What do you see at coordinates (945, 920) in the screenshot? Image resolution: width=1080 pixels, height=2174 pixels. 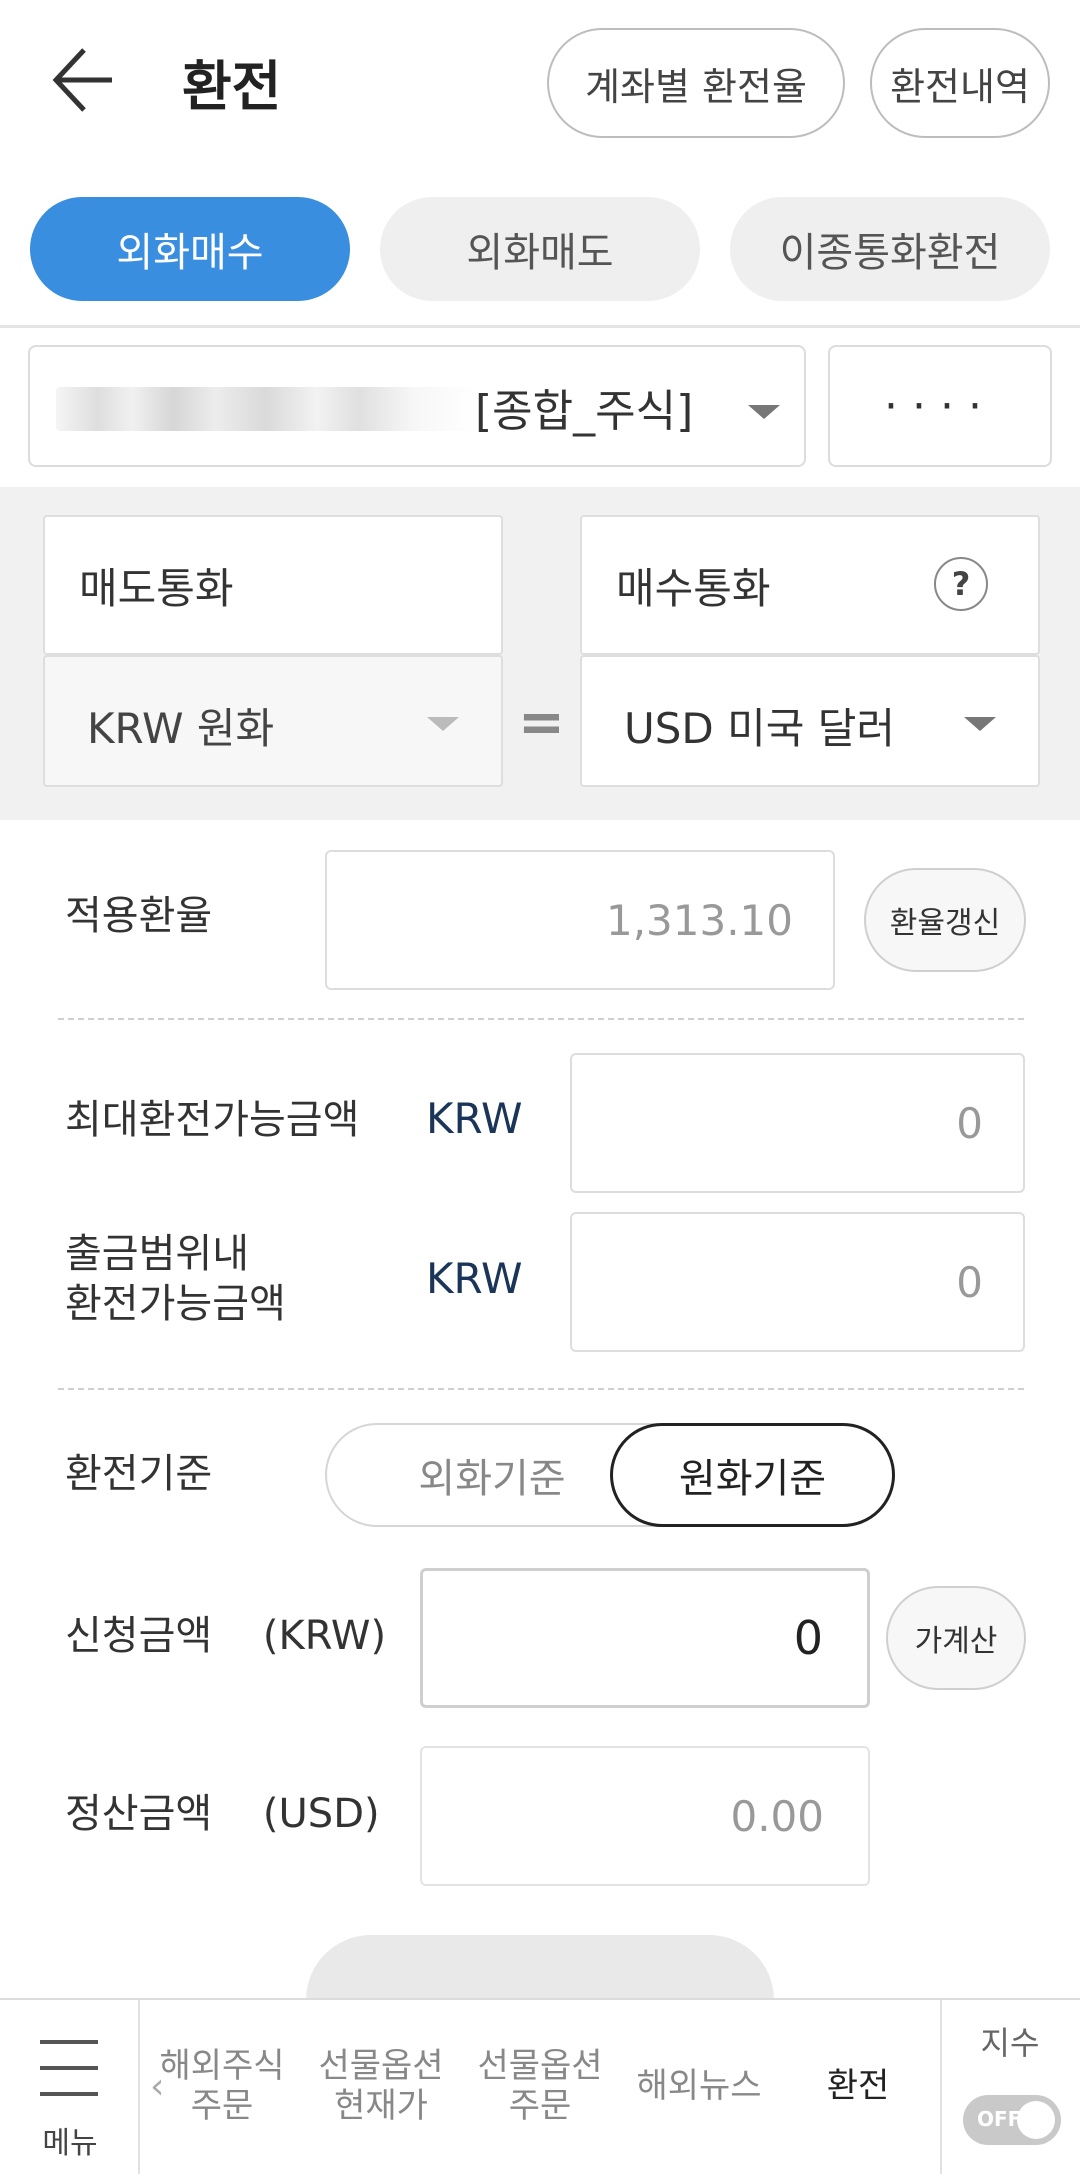 I see `refresh-rate-button: 환율갱신` at bounding box center [945, 920].